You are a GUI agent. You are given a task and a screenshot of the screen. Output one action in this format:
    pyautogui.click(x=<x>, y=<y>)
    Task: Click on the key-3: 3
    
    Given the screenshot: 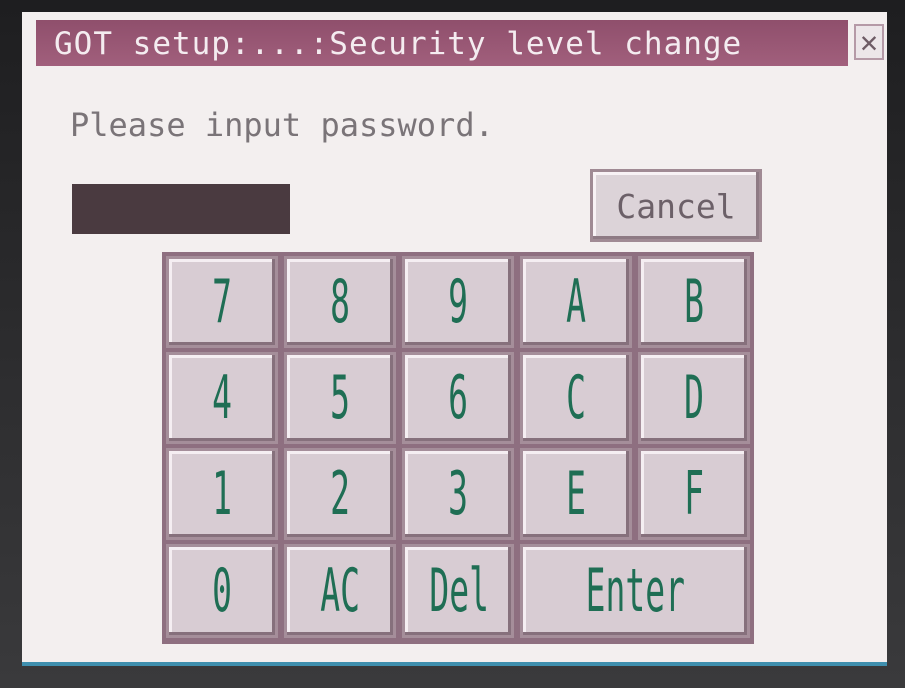 What is the action you would take?
    pyautogui.click(x=458, y=494)
    